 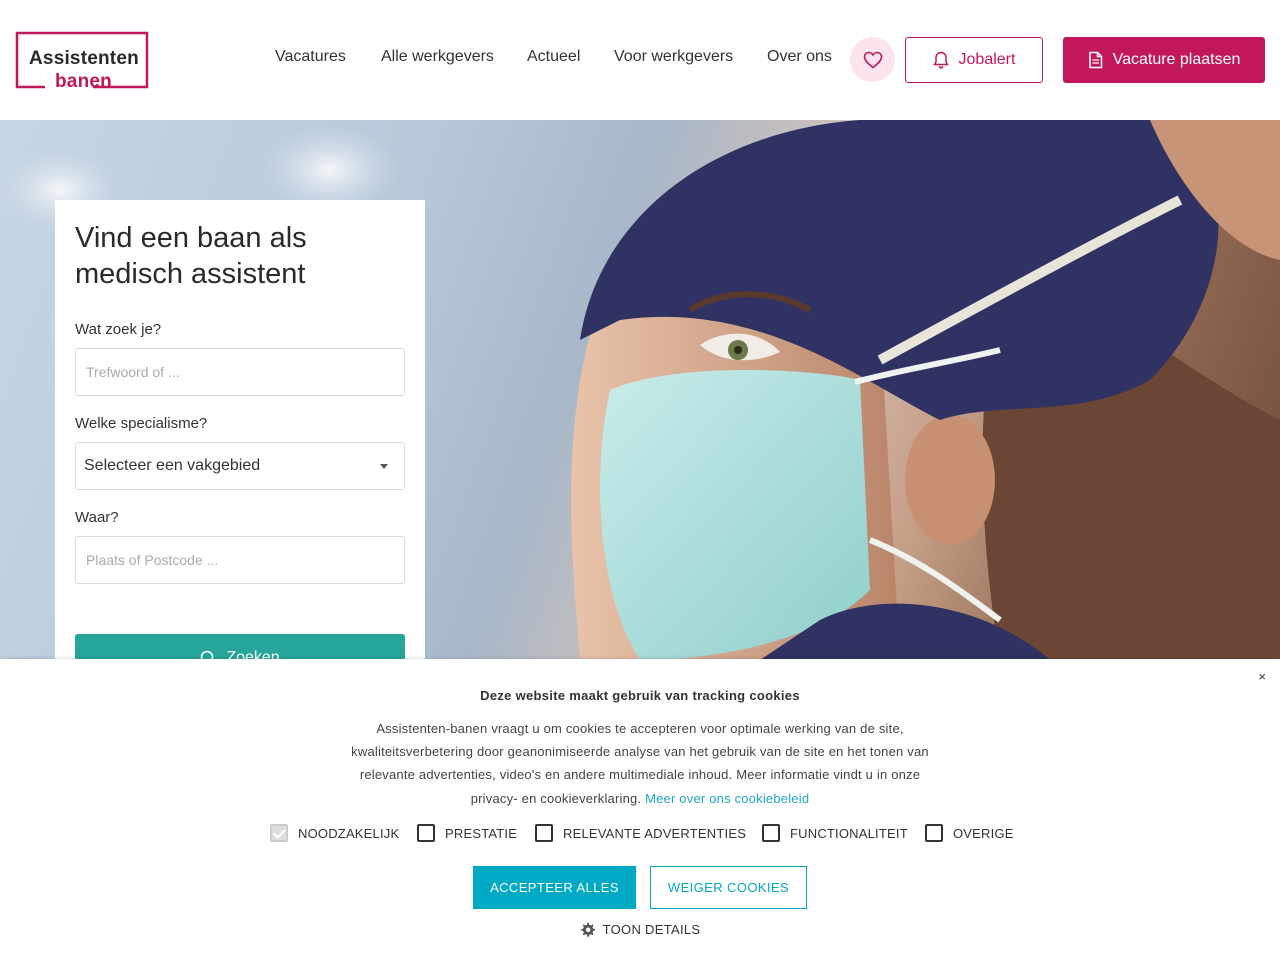 I want to click on checkbox-relevante-advertenties: RELEVANTE ADVERTENTIES, so click(x=640, y=833).